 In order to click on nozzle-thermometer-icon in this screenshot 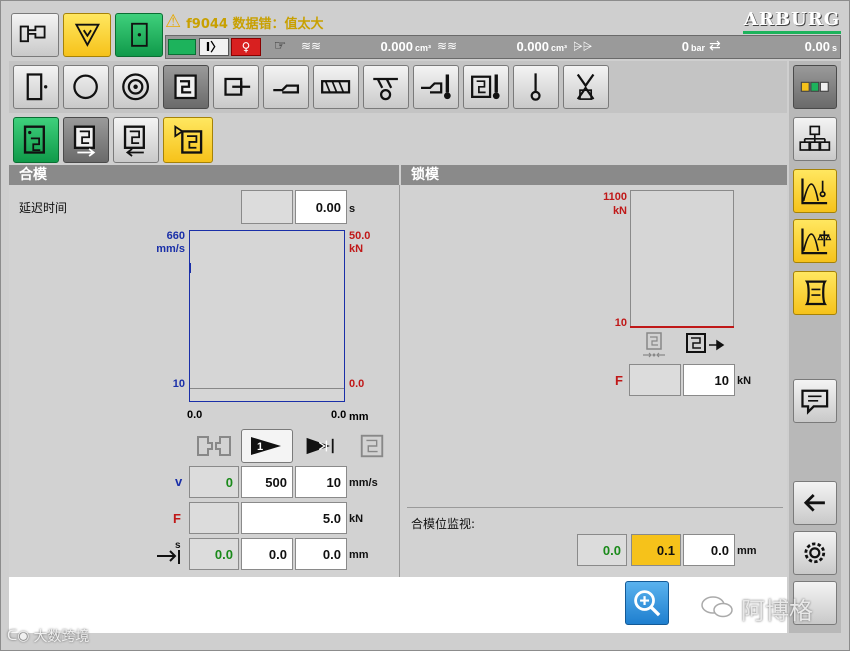, I will do `click(436, 87)`.